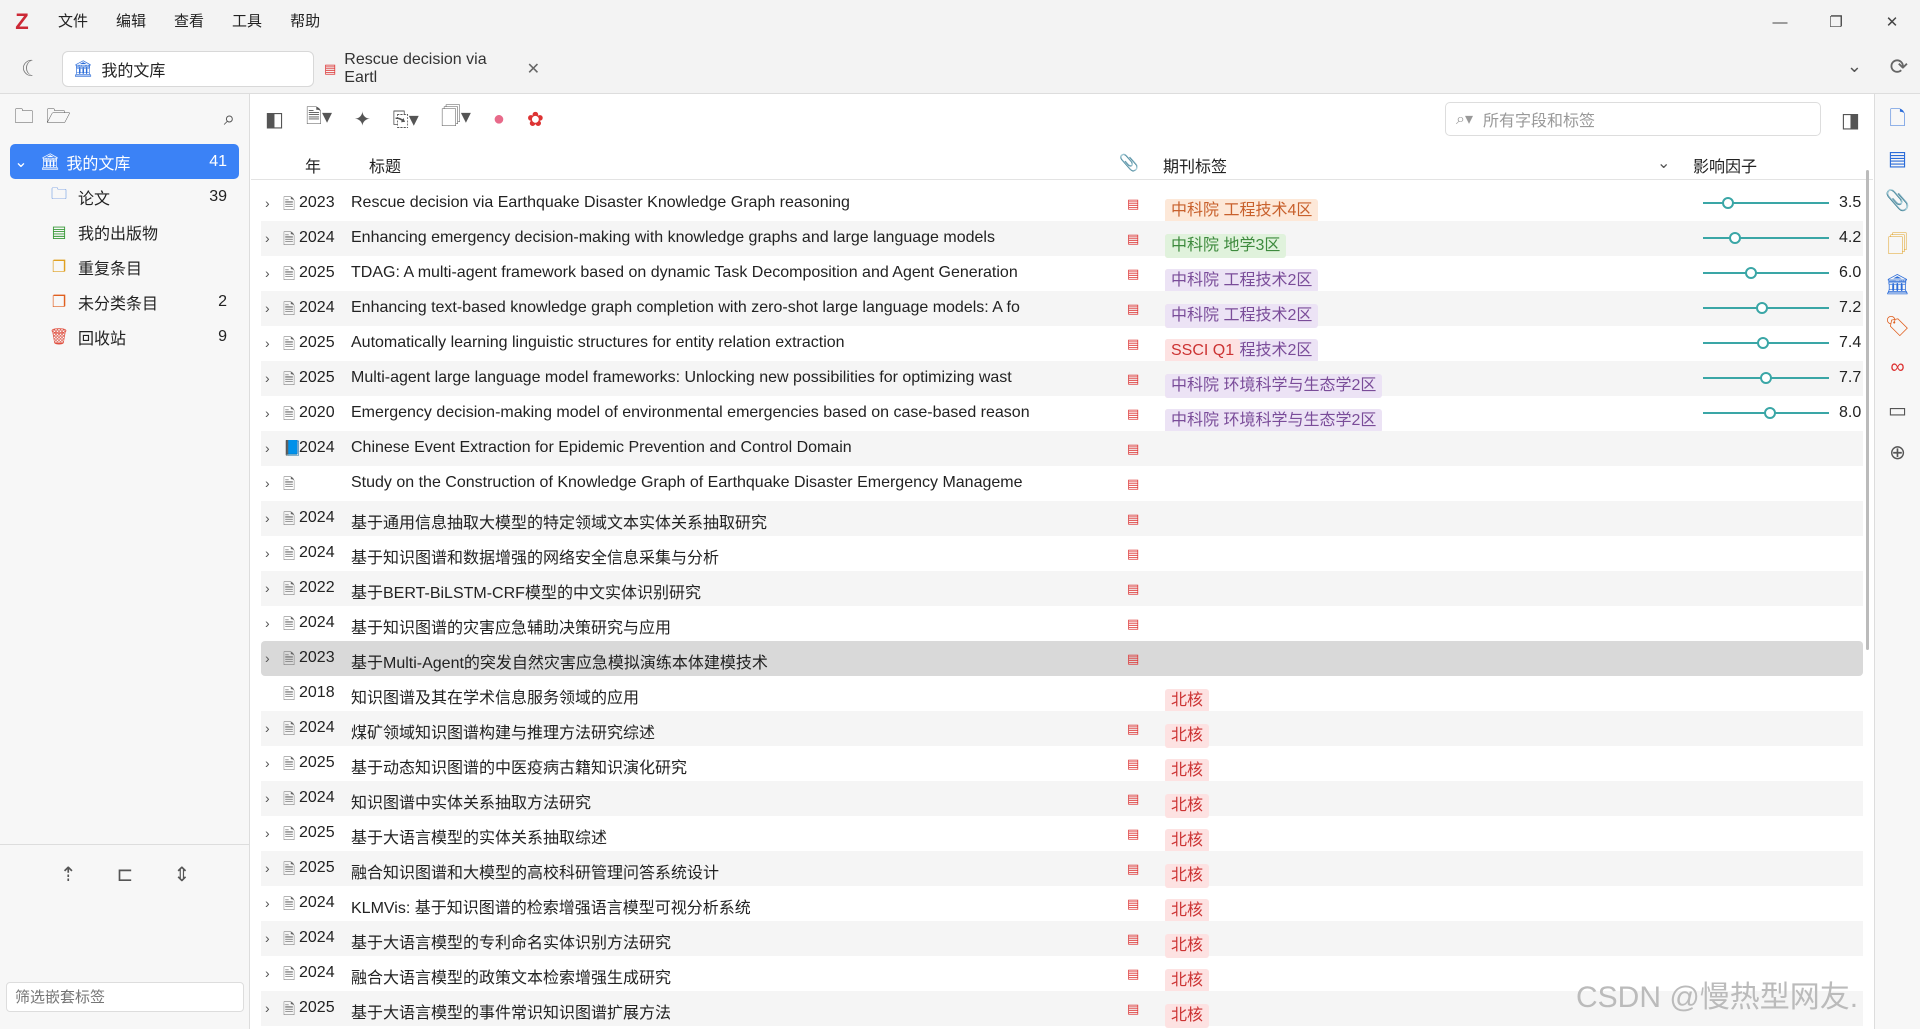 This screenshot has height=1029, width=1920. What do you see at coordinates (31, 69) in the screenshot?
I see `moon-icon: ☾` at bounding box center [31, 69].